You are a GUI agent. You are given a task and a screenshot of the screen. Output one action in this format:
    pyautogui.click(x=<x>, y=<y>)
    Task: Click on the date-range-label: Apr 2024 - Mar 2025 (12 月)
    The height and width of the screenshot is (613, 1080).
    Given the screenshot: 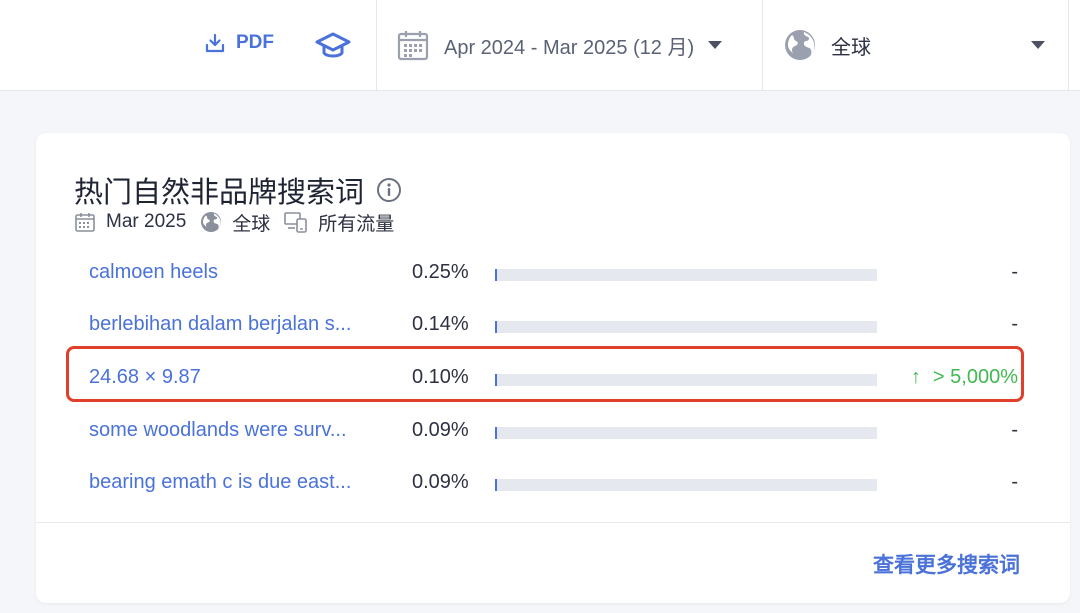 What is the action you would take?
    pyautogui.click(x=569, y=47)
    